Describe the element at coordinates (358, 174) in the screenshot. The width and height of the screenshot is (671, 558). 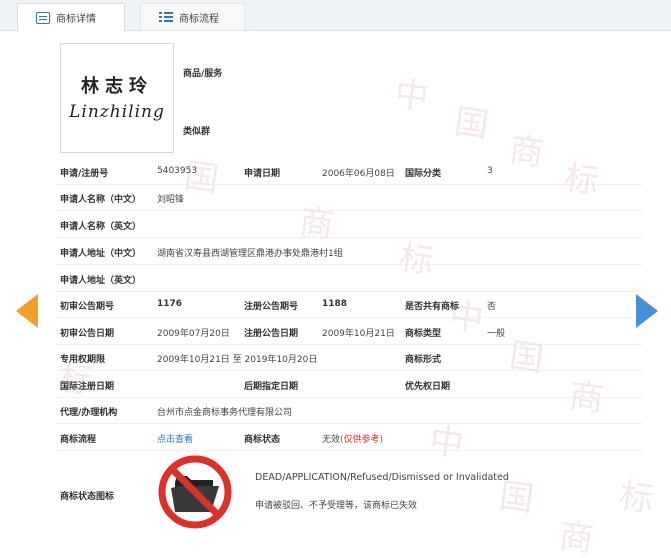
I see `app-date-value: 2006年06月08日` at that location.